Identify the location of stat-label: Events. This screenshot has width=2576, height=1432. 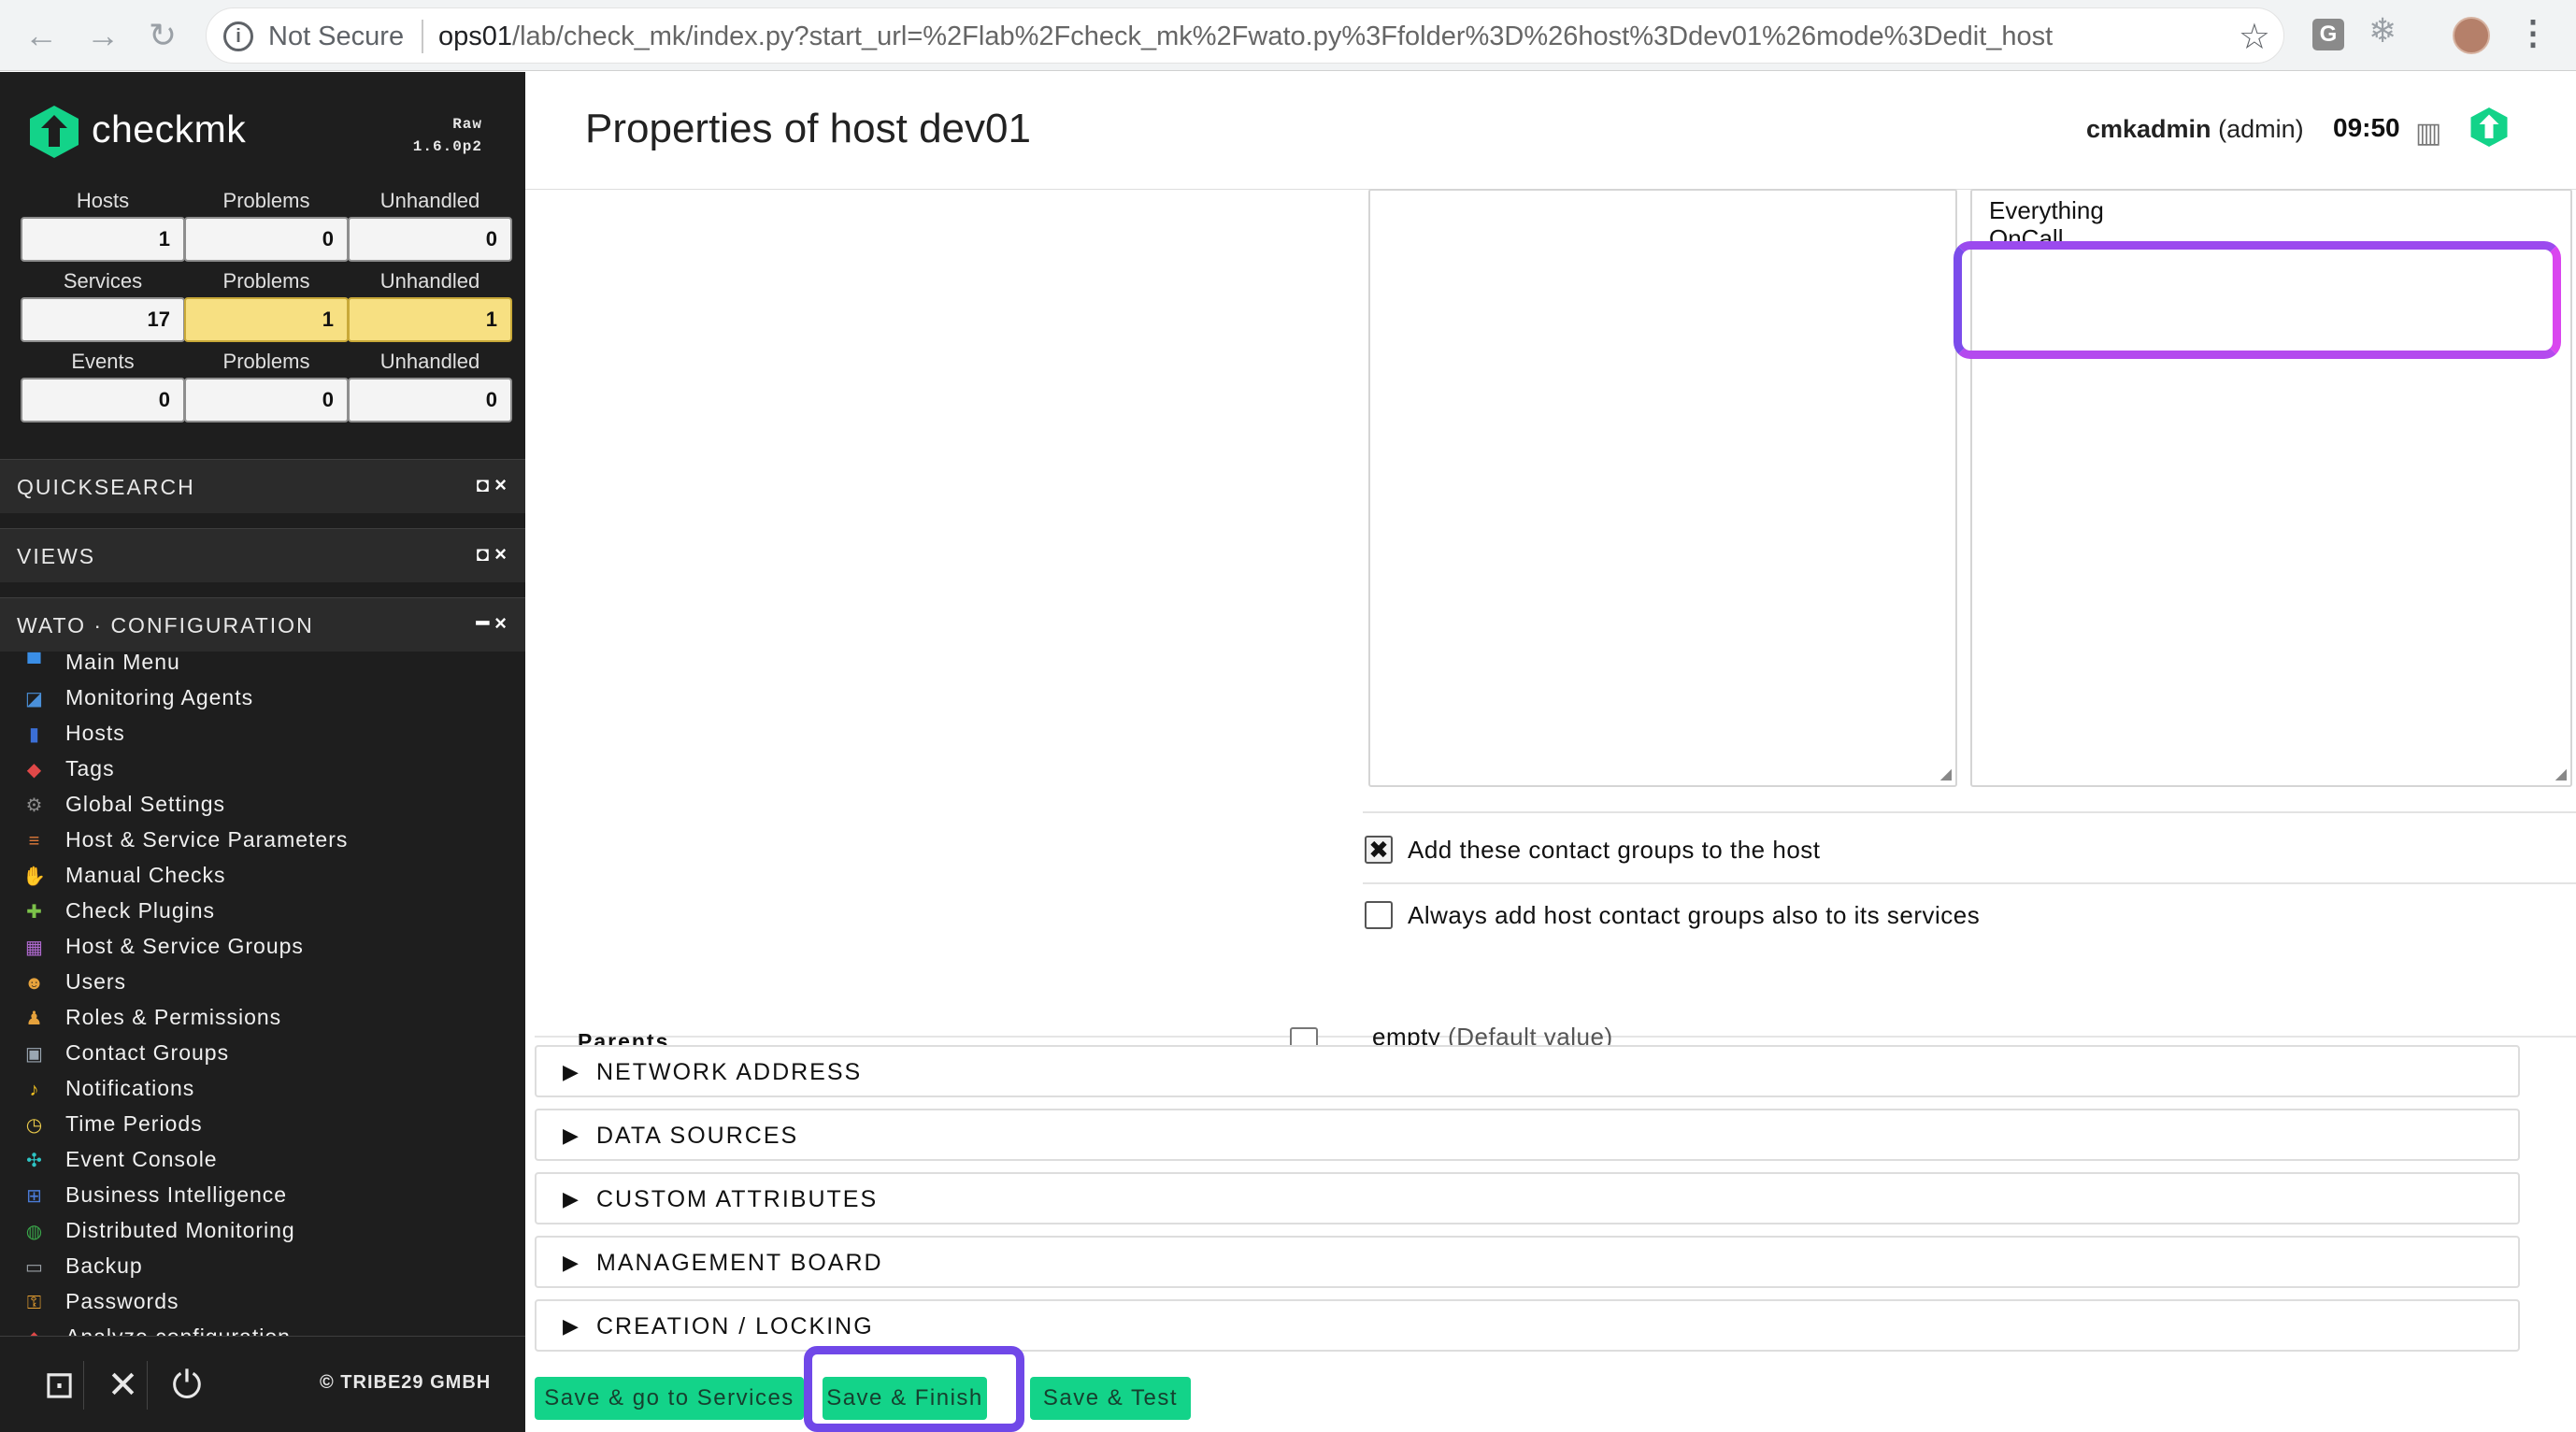
(103, 361).